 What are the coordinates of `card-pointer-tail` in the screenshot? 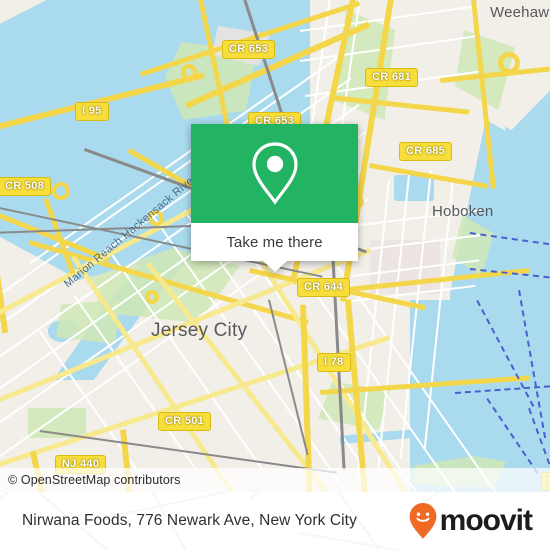 It's located at (274, 266).